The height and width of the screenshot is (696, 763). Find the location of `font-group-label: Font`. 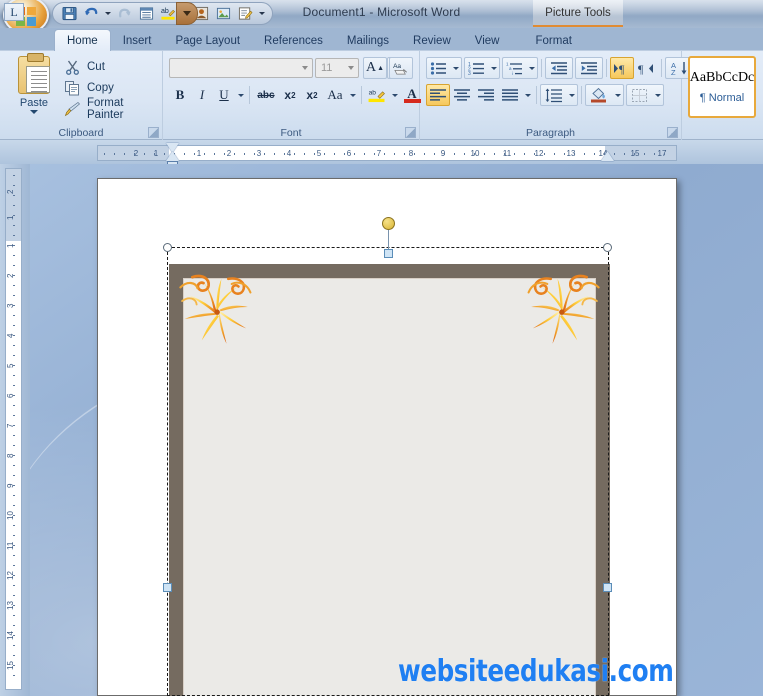

font-group-label: Font is located at coordinates (291, 133).